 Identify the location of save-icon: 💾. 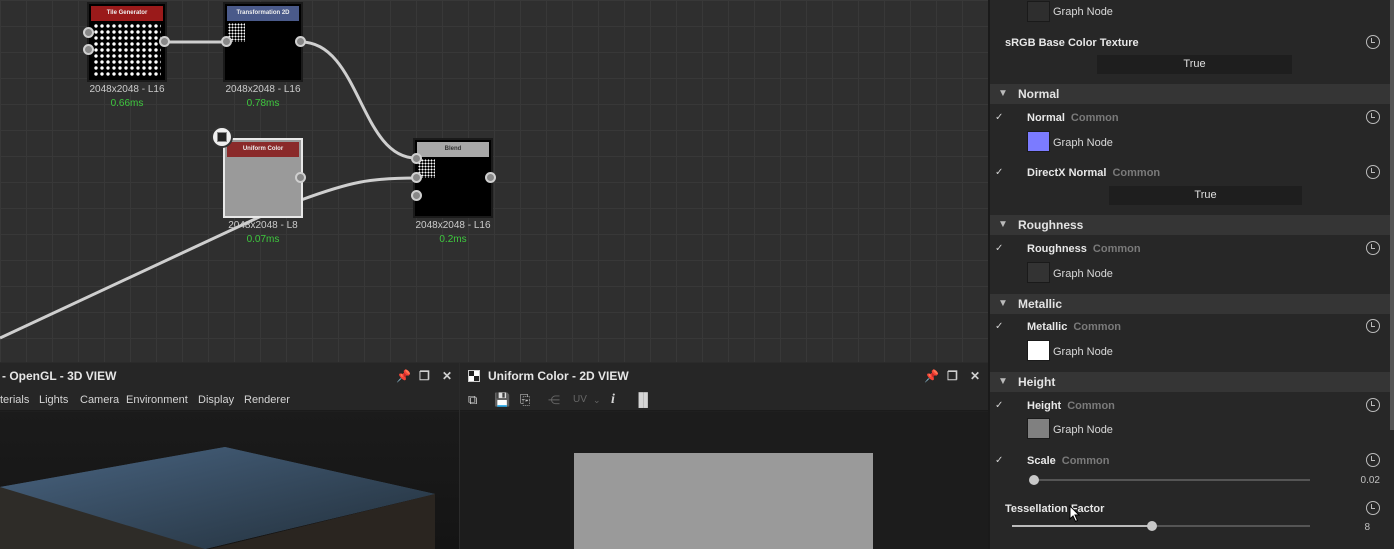
(502, 400).